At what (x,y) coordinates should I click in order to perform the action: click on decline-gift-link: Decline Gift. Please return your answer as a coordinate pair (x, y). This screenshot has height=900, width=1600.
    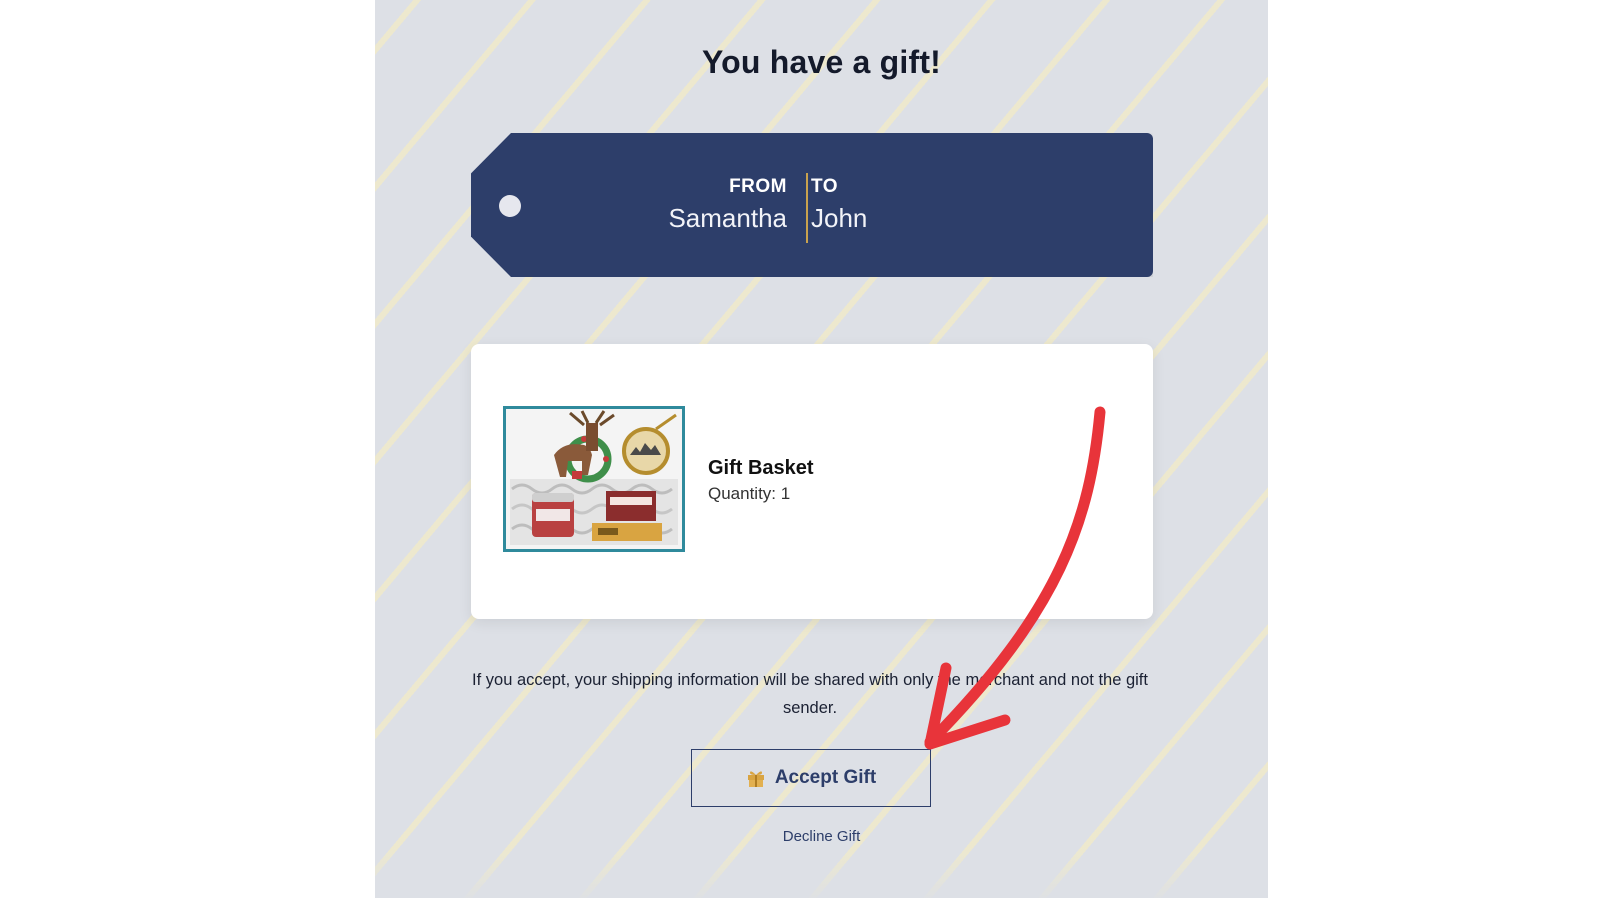
    Looking at the image, I should click on (821, 836).